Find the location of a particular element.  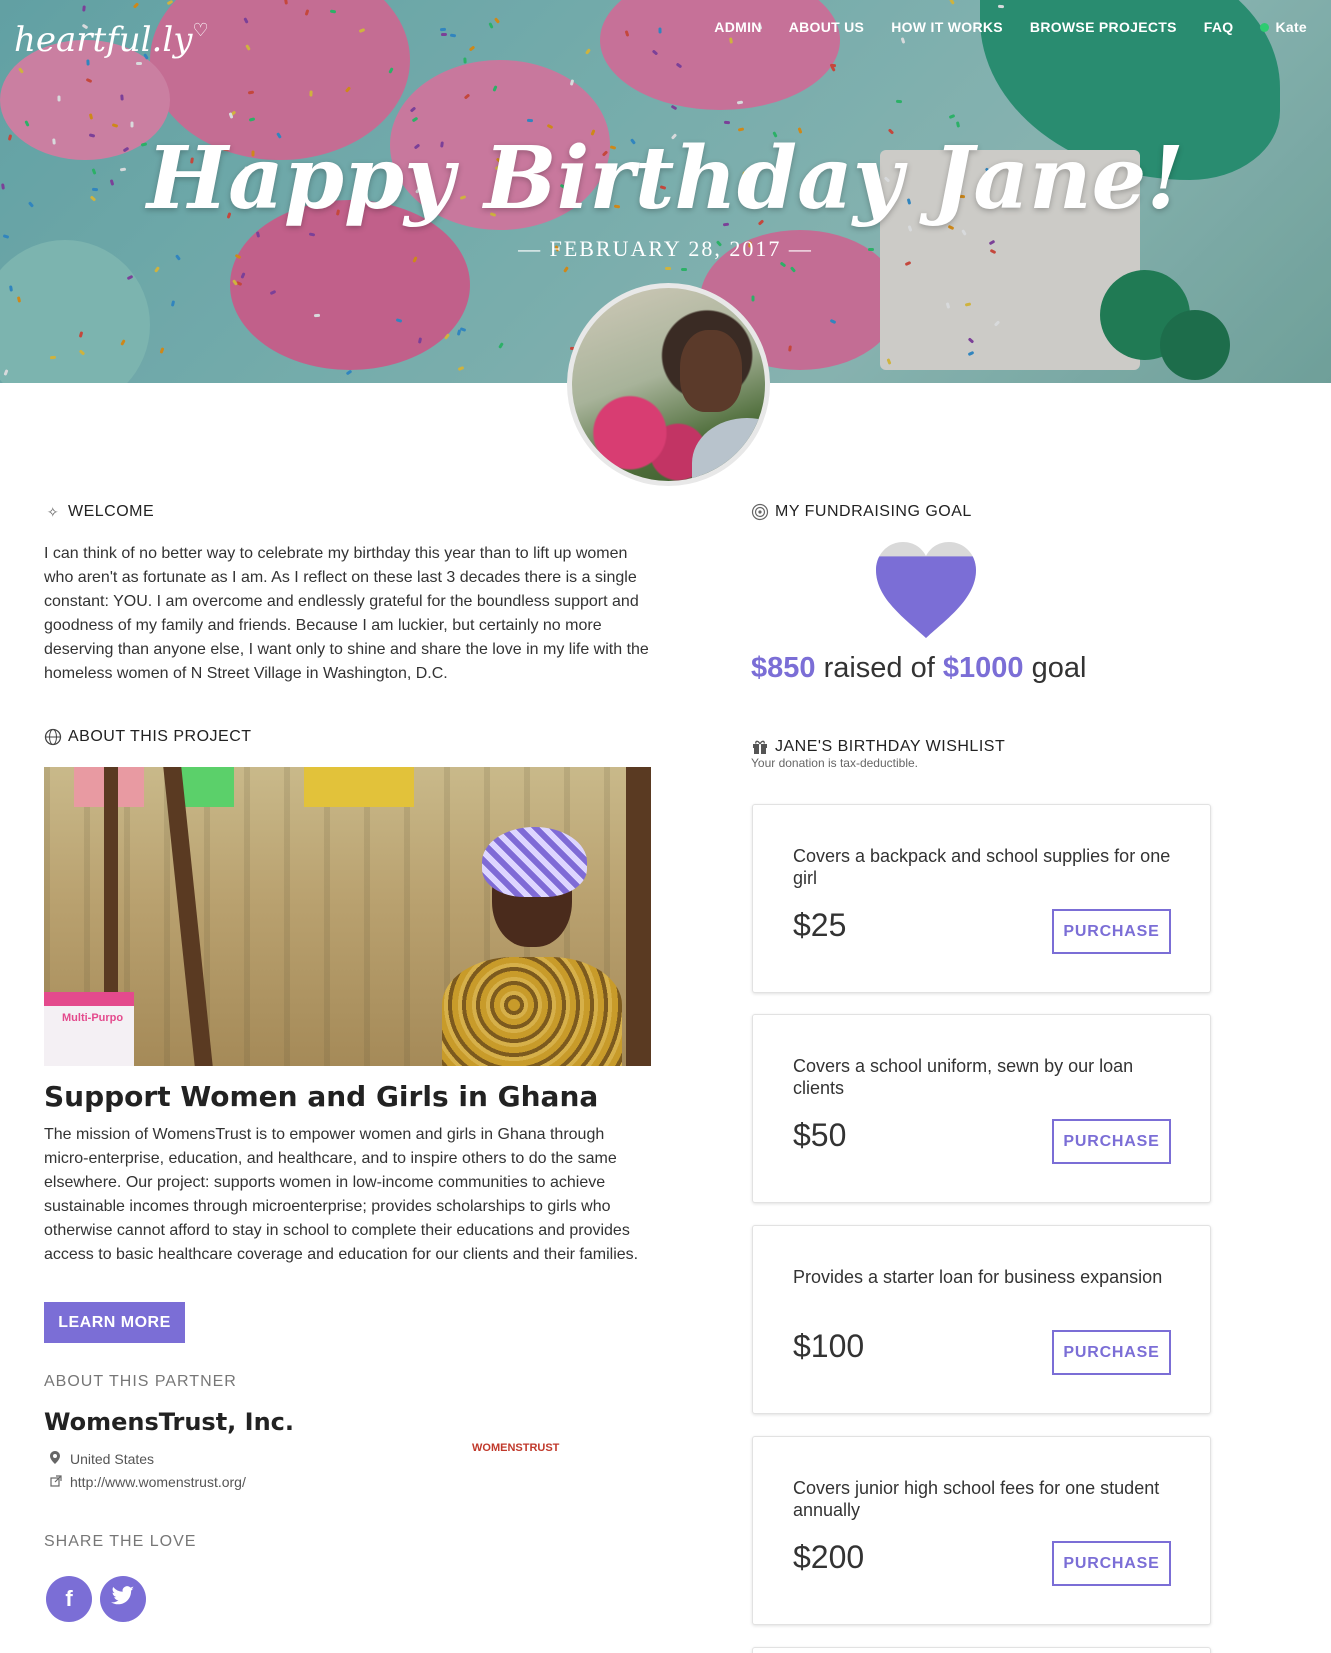

about-project-heading: ABOUT THIS PROJECT is located at coordinates (148, 737).